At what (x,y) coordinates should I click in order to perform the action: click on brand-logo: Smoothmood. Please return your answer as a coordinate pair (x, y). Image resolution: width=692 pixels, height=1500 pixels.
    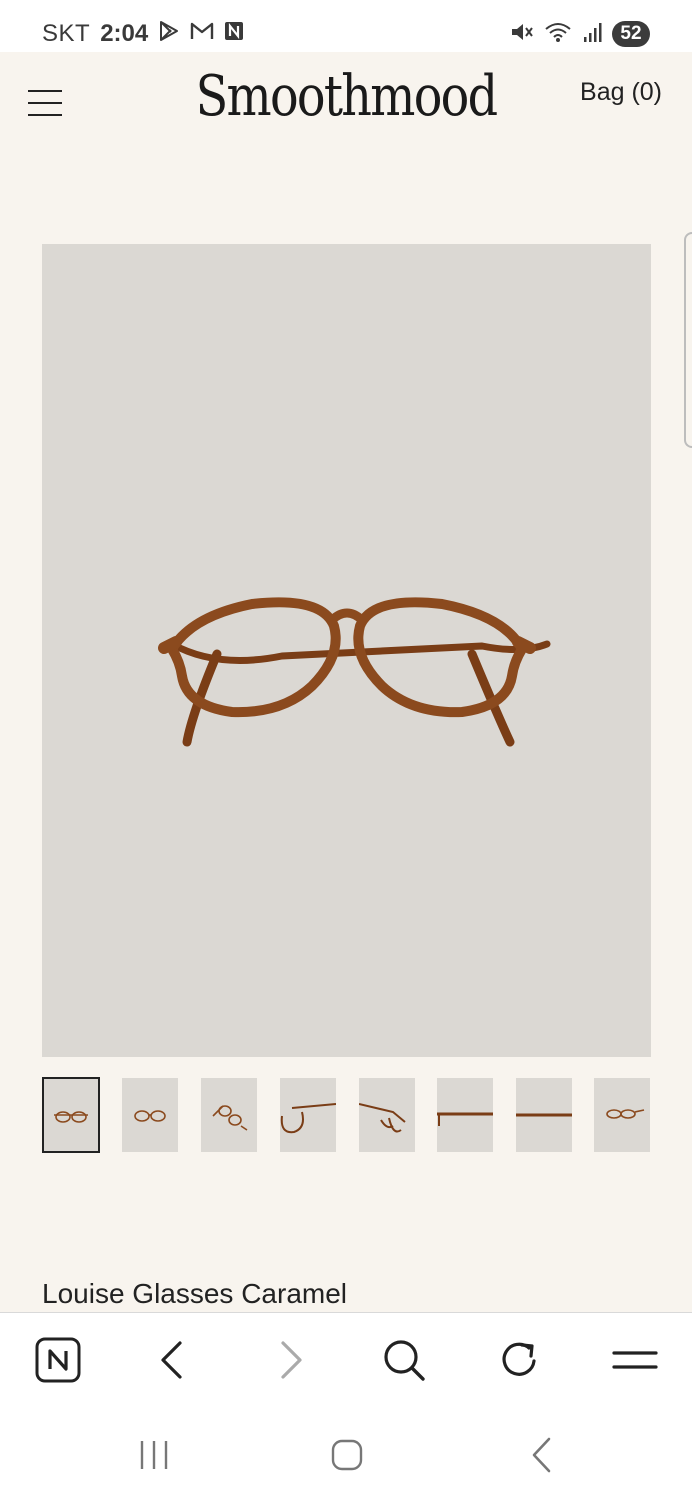
    Looking at the image, I should click on (346, 96).